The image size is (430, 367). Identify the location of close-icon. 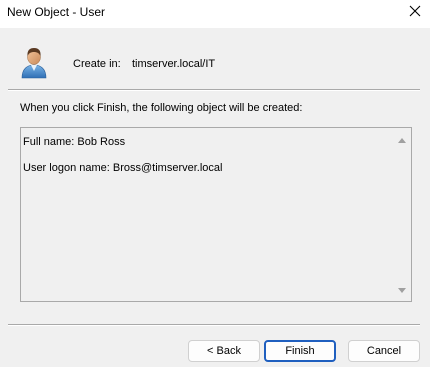
(415, 12).